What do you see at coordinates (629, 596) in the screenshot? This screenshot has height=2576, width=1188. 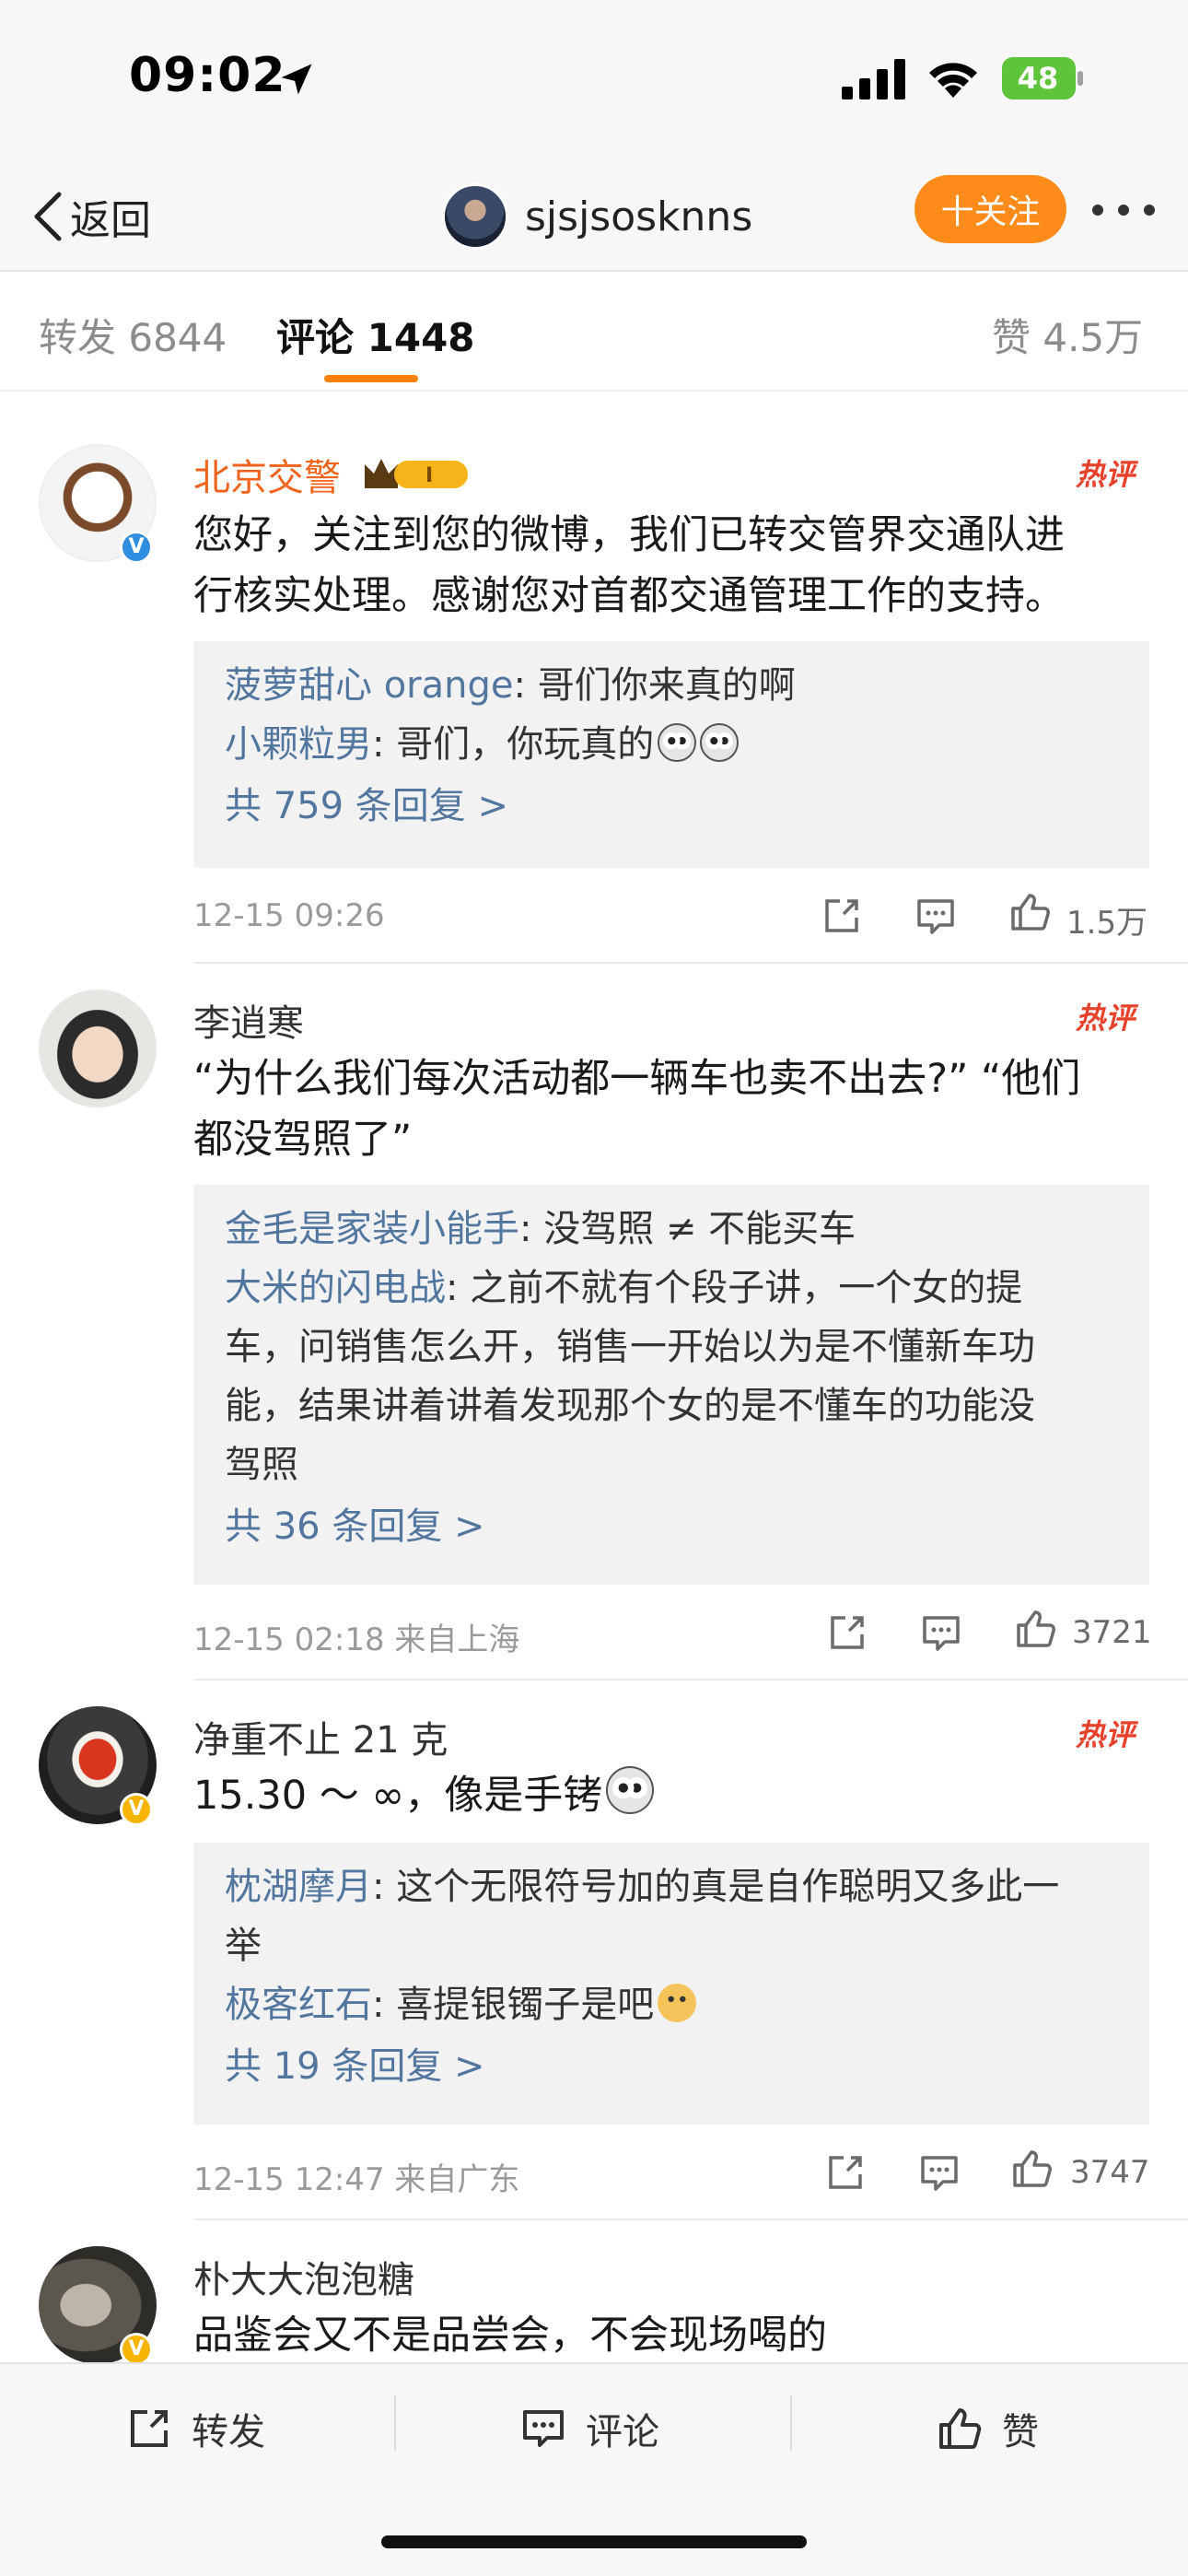 I see `comment-line: 行核实处理。感谢您对首都交通管理工作的支持。` at bounding box center [629, 596].